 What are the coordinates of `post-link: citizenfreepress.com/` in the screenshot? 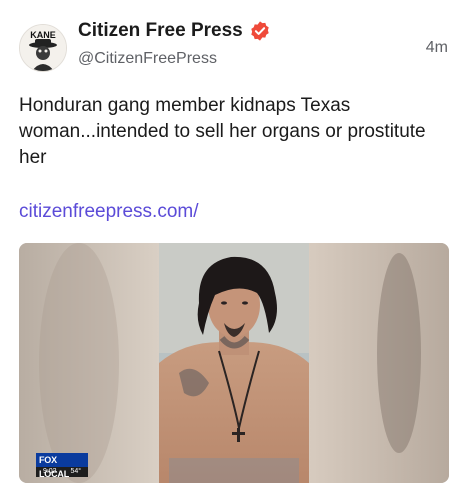 It's located at (109, 212).